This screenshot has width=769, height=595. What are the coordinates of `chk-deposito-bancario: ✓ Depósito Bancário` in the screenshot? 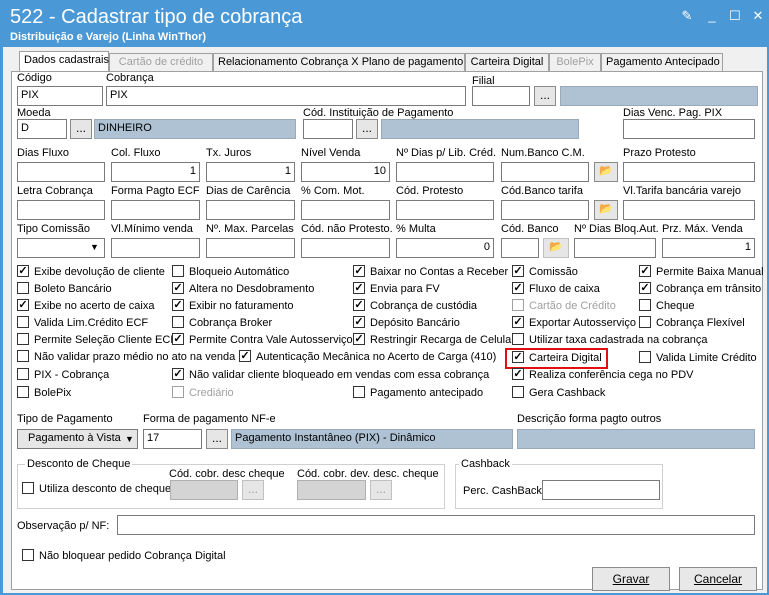 It's located at (406, 324).